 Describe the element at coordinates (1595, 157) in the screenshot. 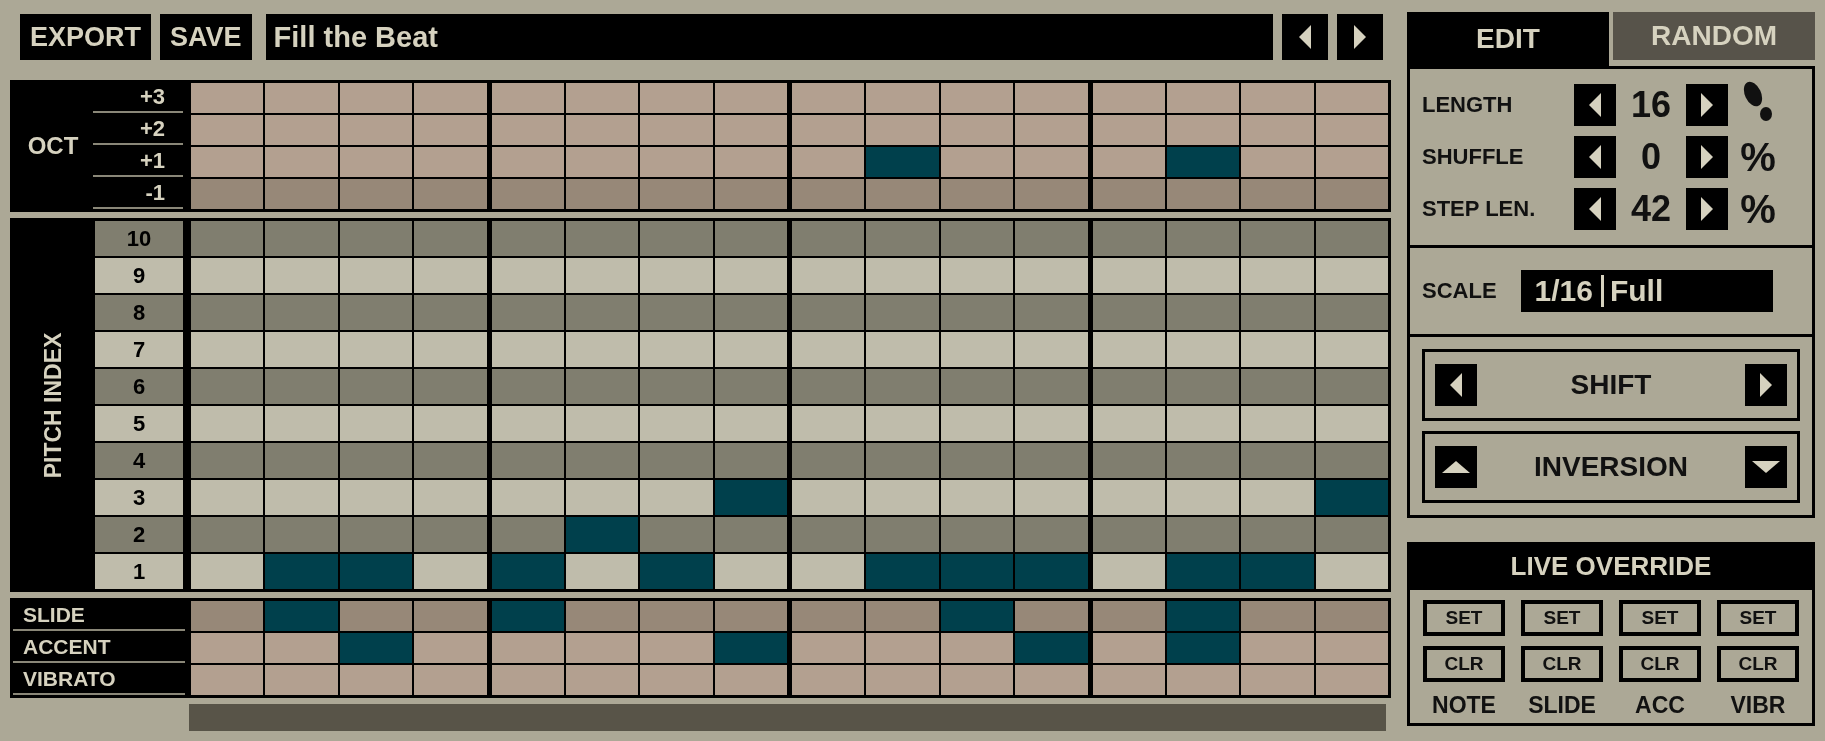

I see `decrease-button` at that location.